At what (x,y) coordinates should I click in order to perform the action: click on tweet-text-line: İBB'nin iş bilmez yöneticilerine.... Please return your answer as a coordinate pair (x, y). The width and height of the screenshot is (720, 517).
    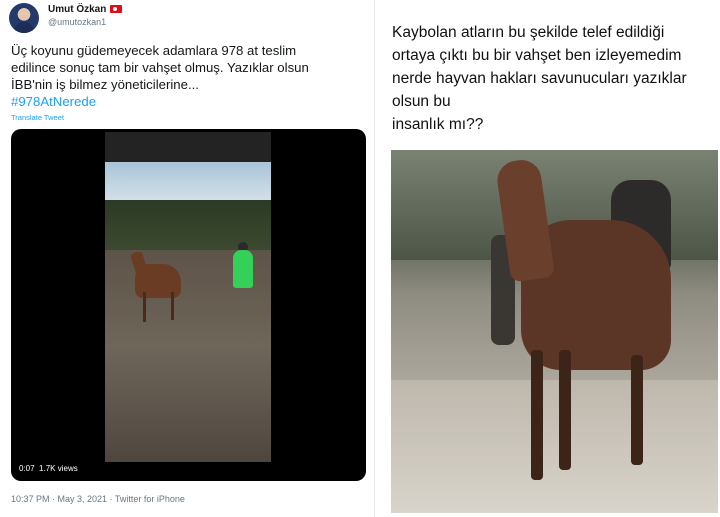
    Looking at the image, I should click on (105, 84).